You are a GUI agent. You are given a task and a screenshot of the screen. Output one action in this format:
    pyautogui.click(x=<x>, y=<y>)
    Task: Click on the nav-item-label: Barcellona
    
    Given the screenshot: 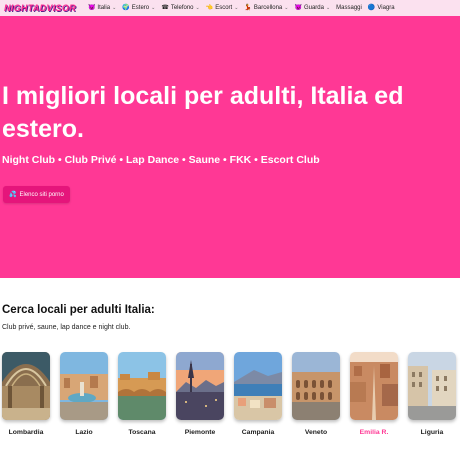 What is the action you would take?
    pyautogui.click(x=268, y=8)
    